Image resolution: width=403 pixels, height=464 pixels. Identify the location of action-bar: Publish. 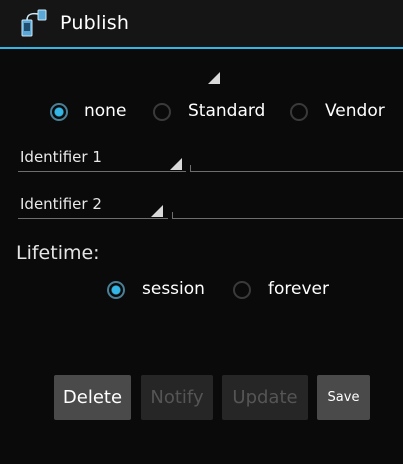
(201, 24).